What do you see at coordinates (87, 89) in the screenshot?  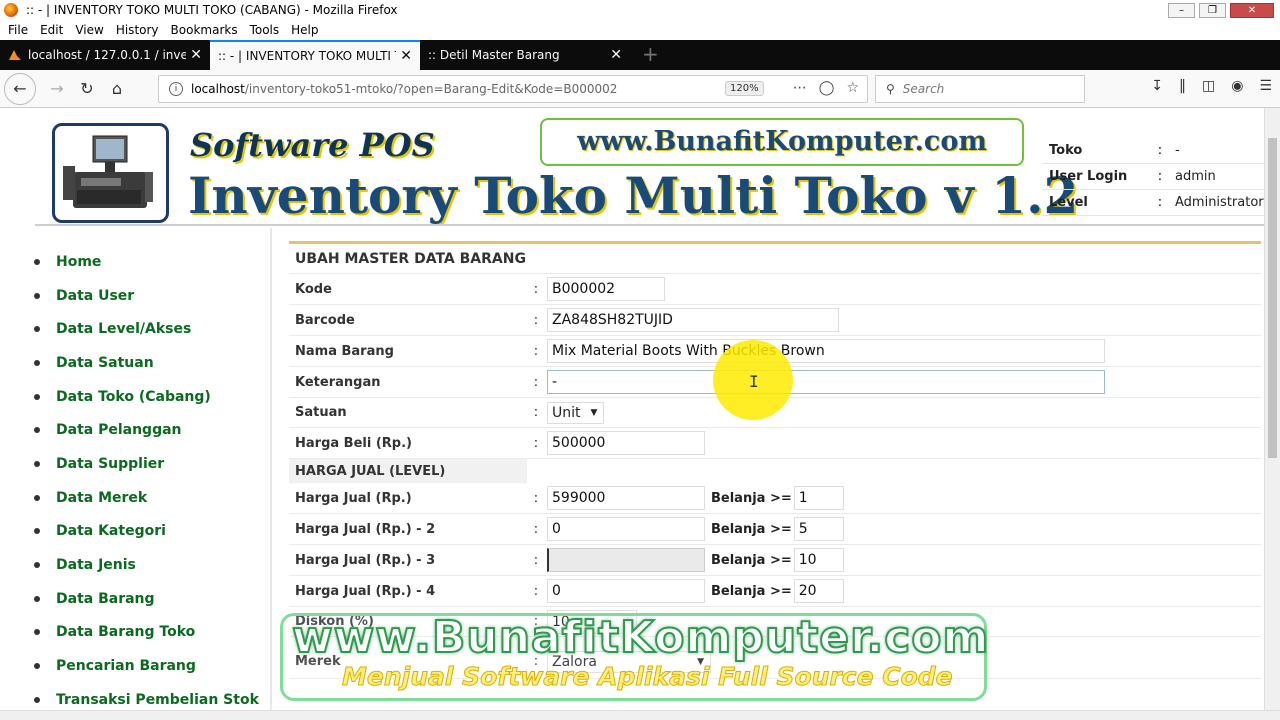 I see `reload-icon: ↻` at bounding box center [87, 89].